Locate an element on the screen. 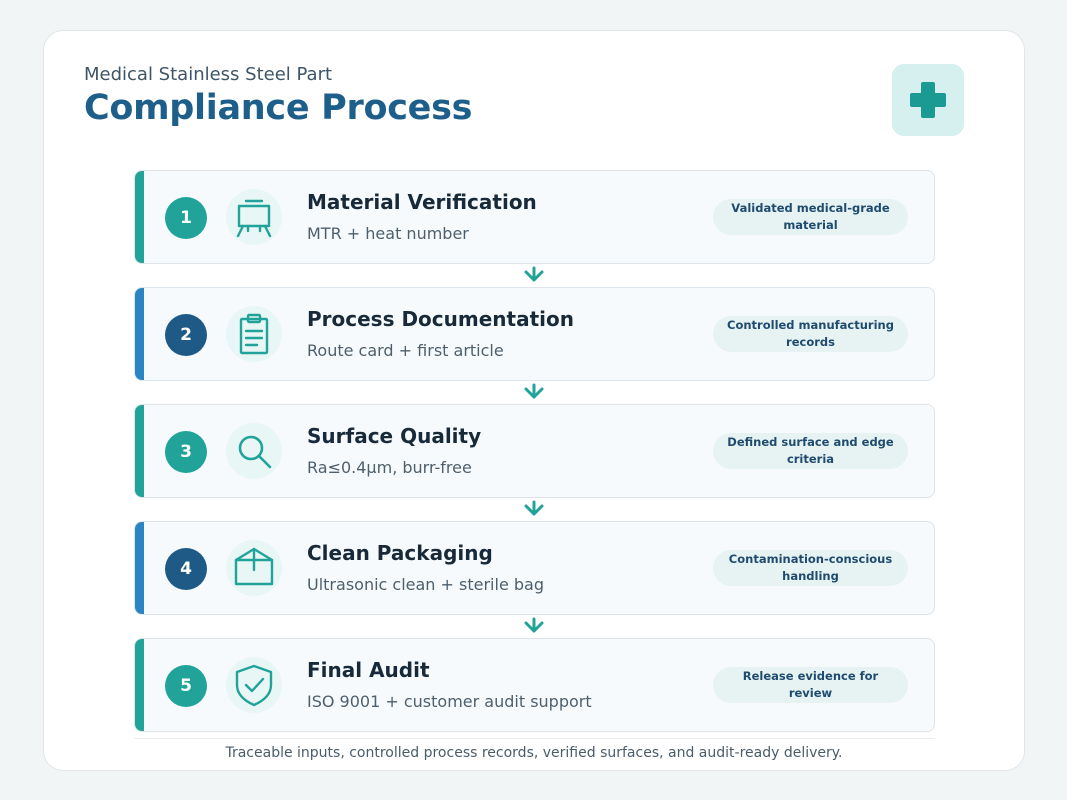 Image resolution: width=1067 pixels, height=800 pixels. medical-badge is located at coordinates (928, 100).